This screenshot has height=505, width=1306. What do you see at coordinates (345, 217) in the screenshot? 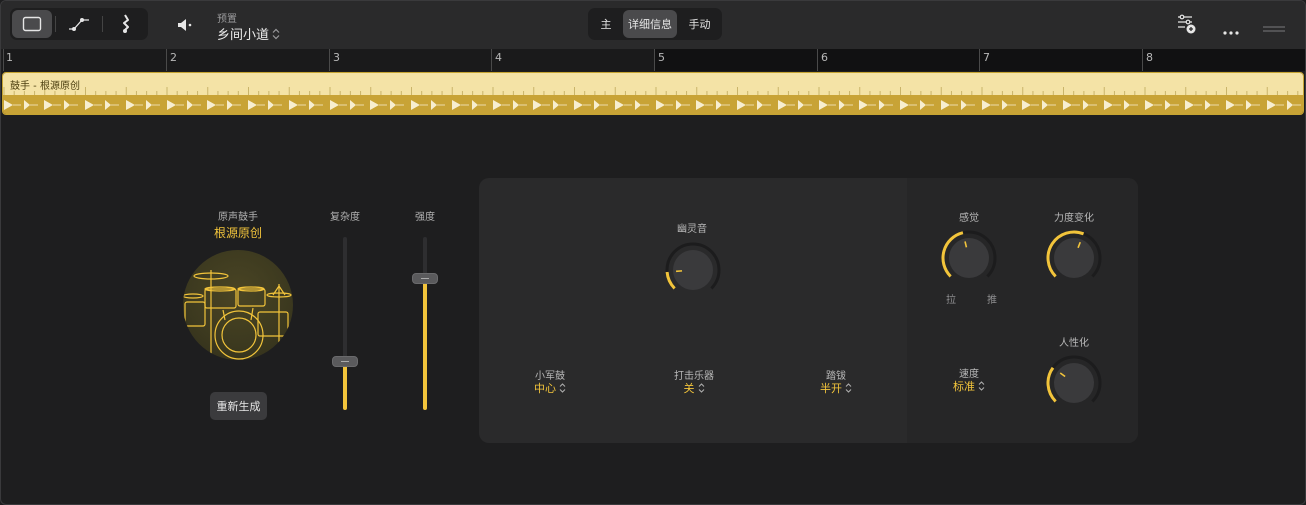
I see `complexity-label: 复杂度` at bounding box center [345, 217].